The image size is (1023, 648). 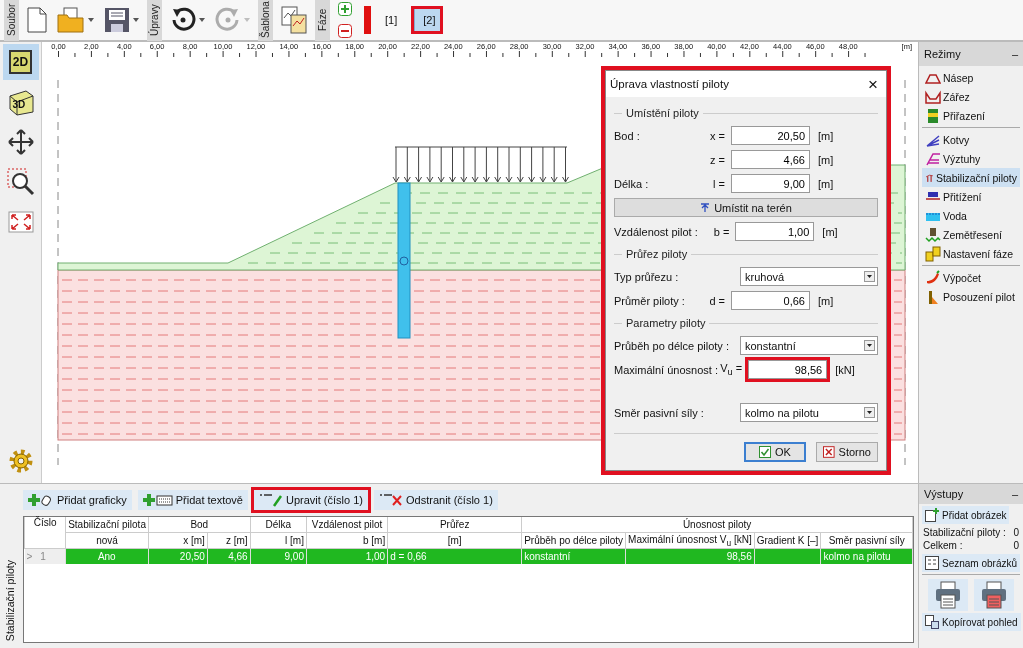 I want to click on row-number: 1, so click(x=43, y=556).